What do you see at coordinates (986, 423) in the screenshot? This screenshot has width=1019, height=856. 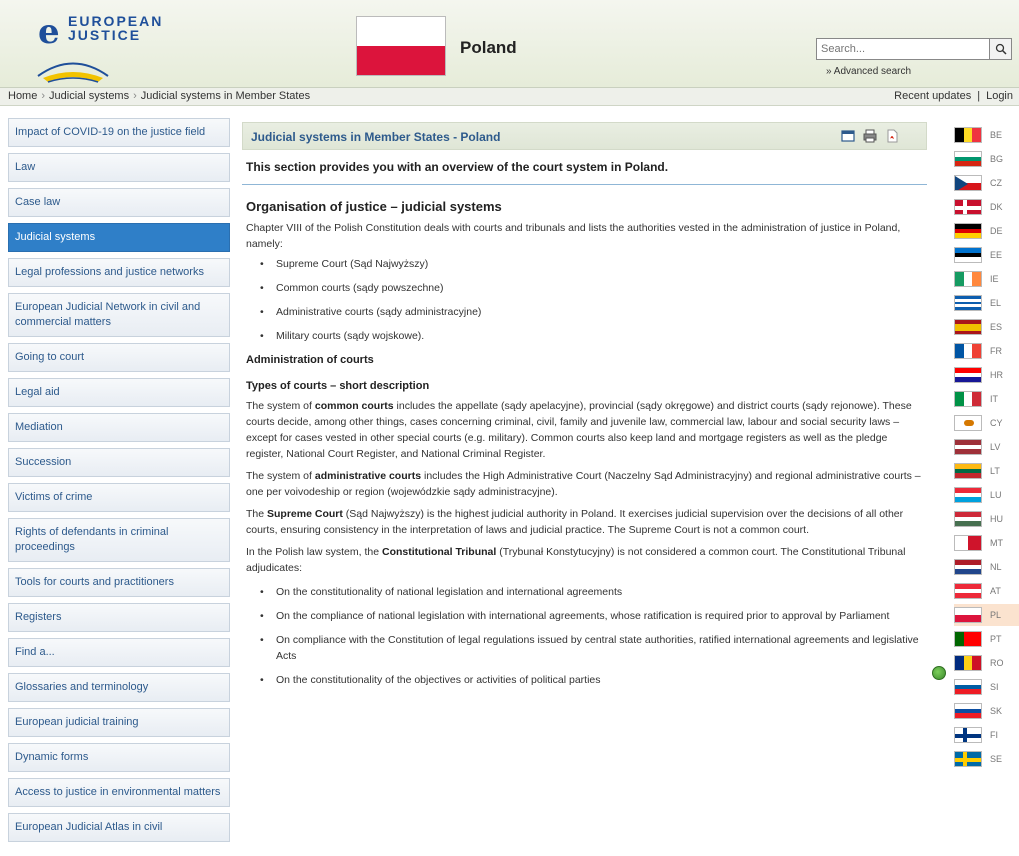 I see `flag-item-cy: CY` at bounding box center [986, 423].